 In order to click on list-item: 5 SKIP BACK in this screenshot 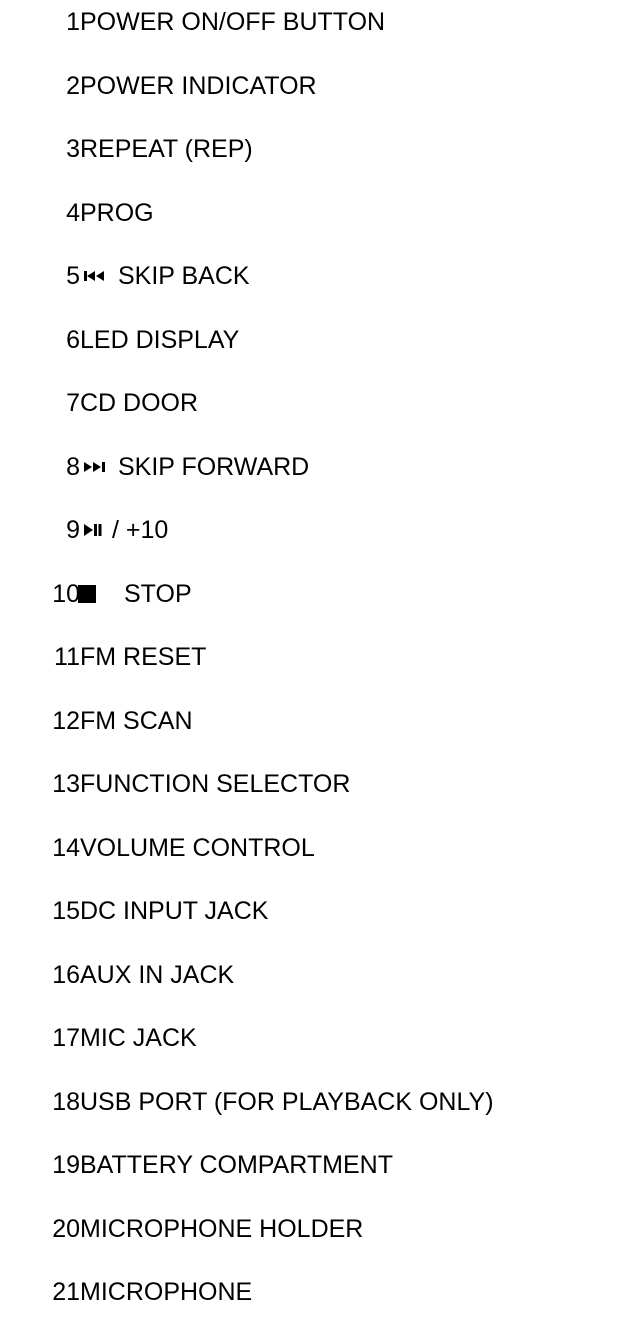, I will do `click(315, 276)`.